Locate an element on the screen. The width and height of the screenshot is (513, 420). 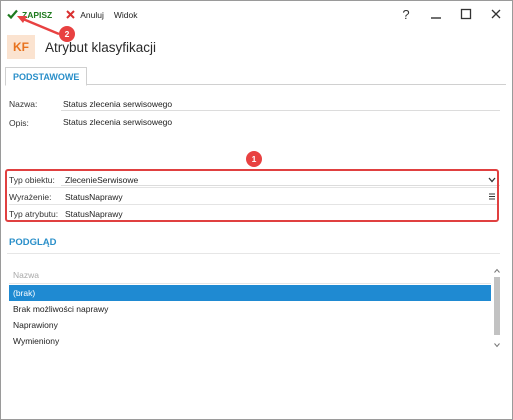
attribute-type-row: Typ atrybutu: StatusNaprawy is located at coordinates (253, 214).